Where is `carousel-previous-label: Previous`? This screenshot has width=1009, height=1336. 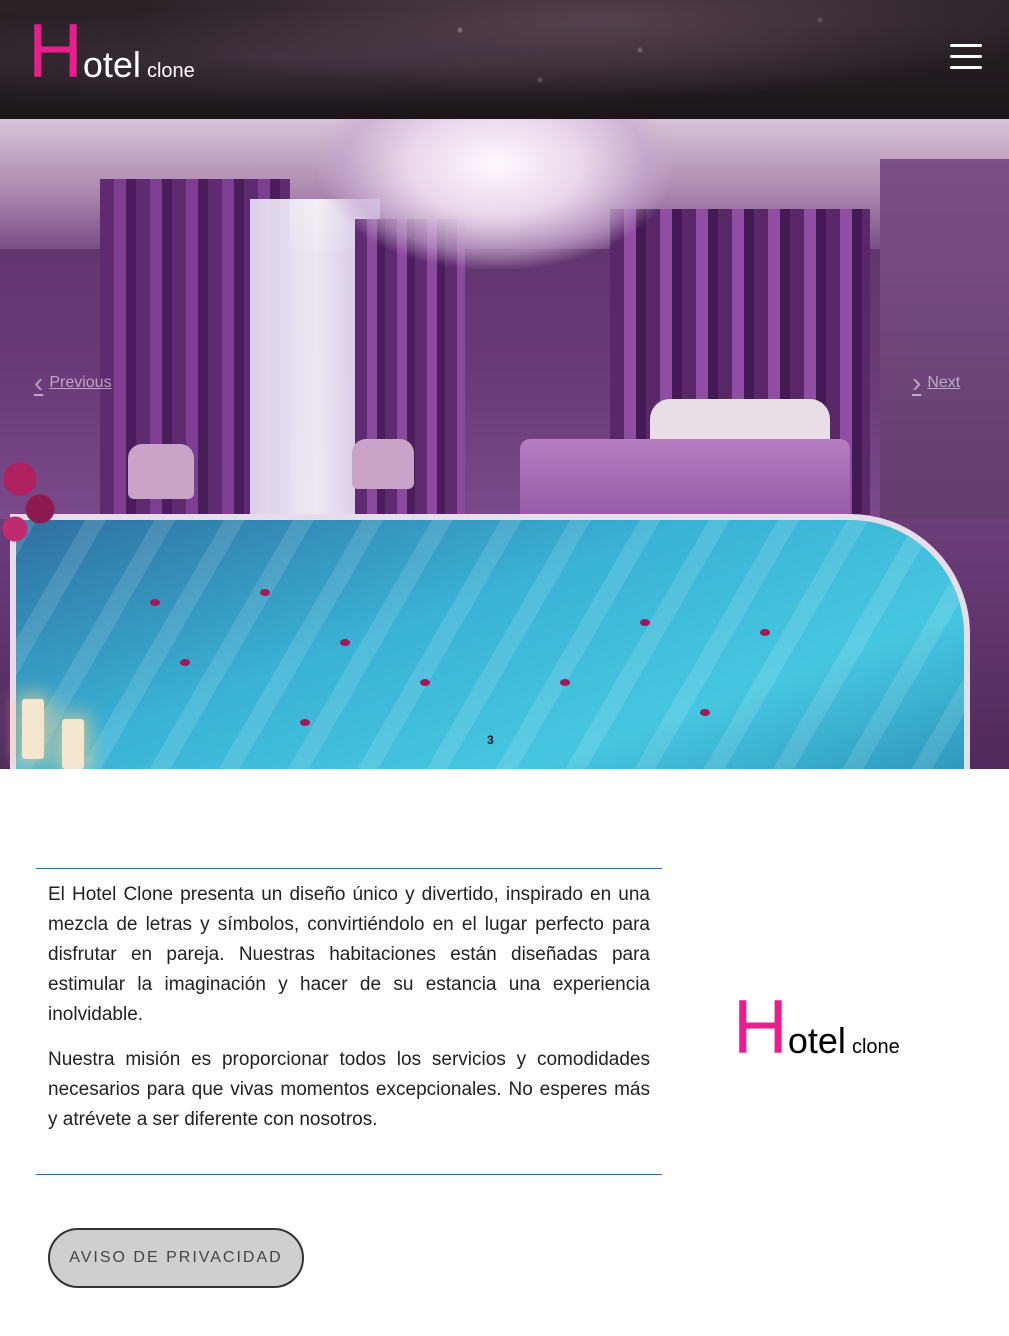
carousel-previous-label: Previous is located at coordinates (80, 382).